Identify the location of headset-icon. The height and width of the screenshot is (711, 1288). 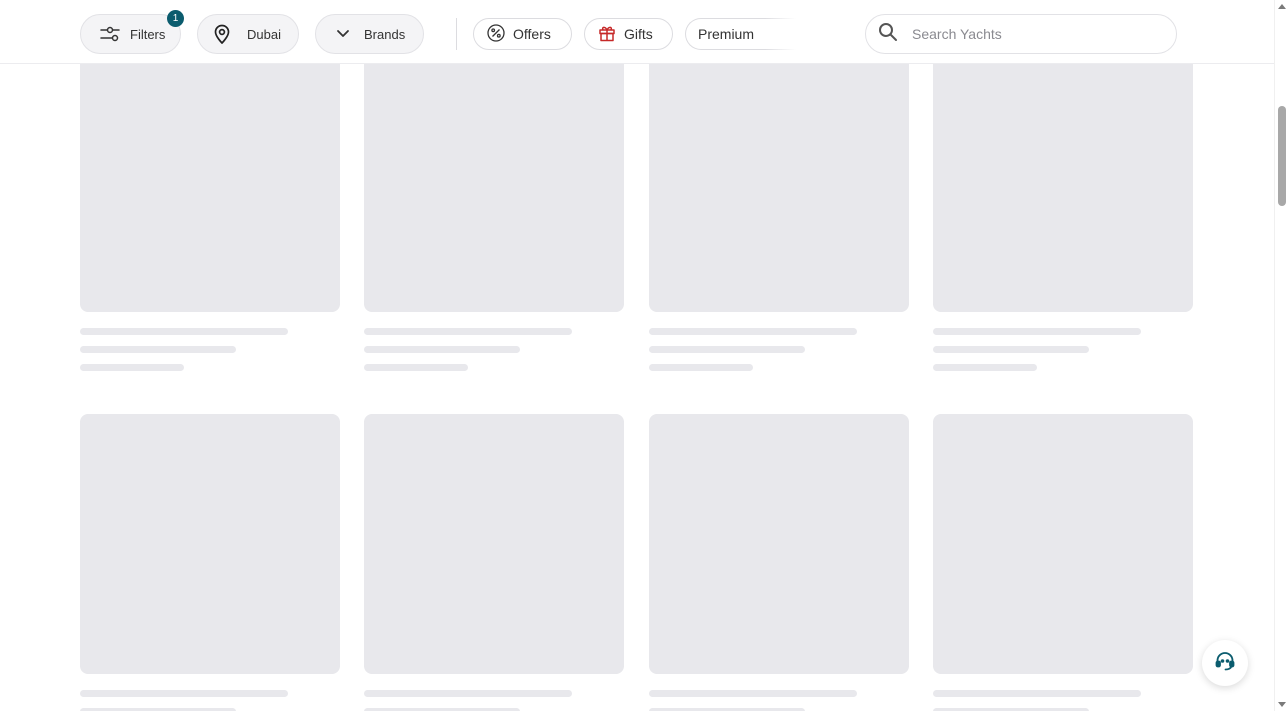
(1225, 663).